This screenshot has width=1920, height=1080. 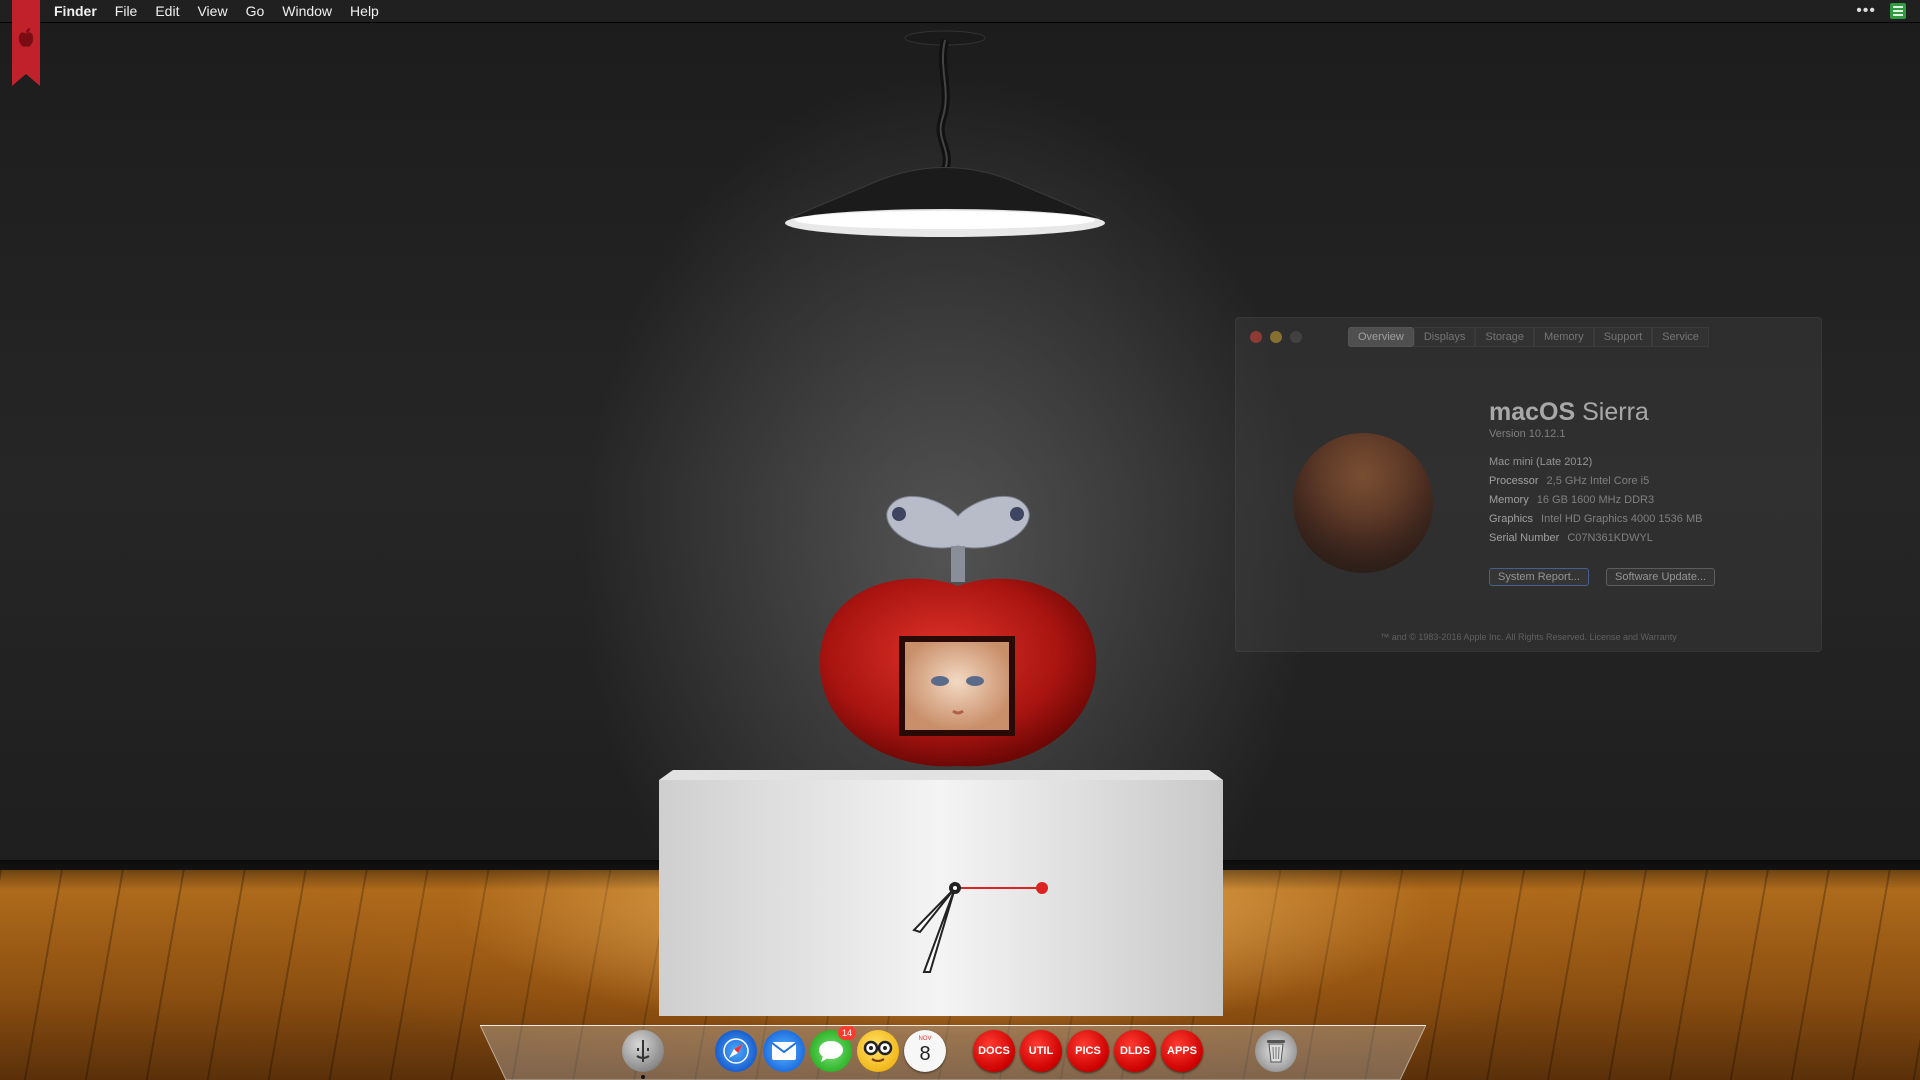 What do you see at coordinates (1615, 412) in the screenshot?
I see `os-name-rest: Sierra` at bounding box center [1615, 412].